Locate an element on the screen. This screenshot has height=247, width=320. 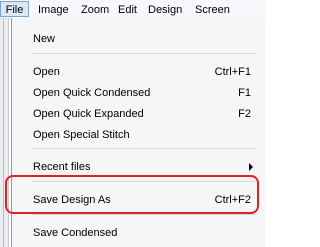
menu-image: Image is located at coordinates (53, 10).